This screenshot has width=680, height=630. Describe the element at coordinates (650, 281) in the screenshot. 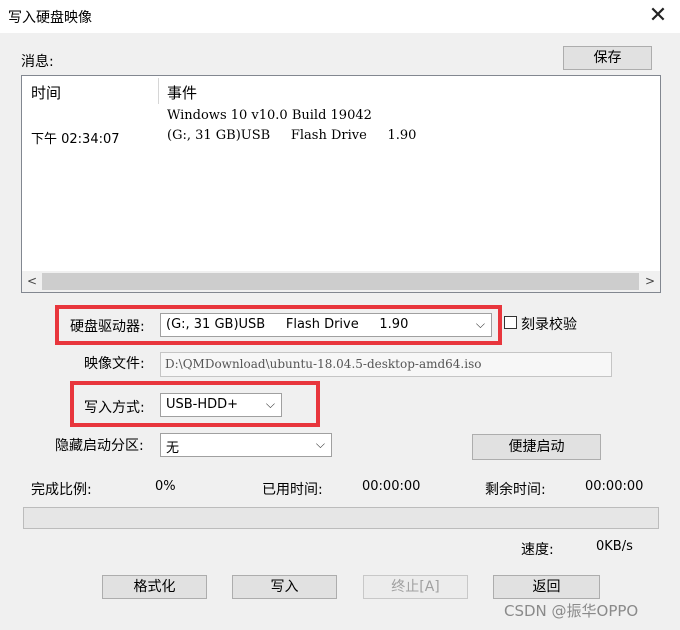

I see `scroll-right-icon: >` at that location.